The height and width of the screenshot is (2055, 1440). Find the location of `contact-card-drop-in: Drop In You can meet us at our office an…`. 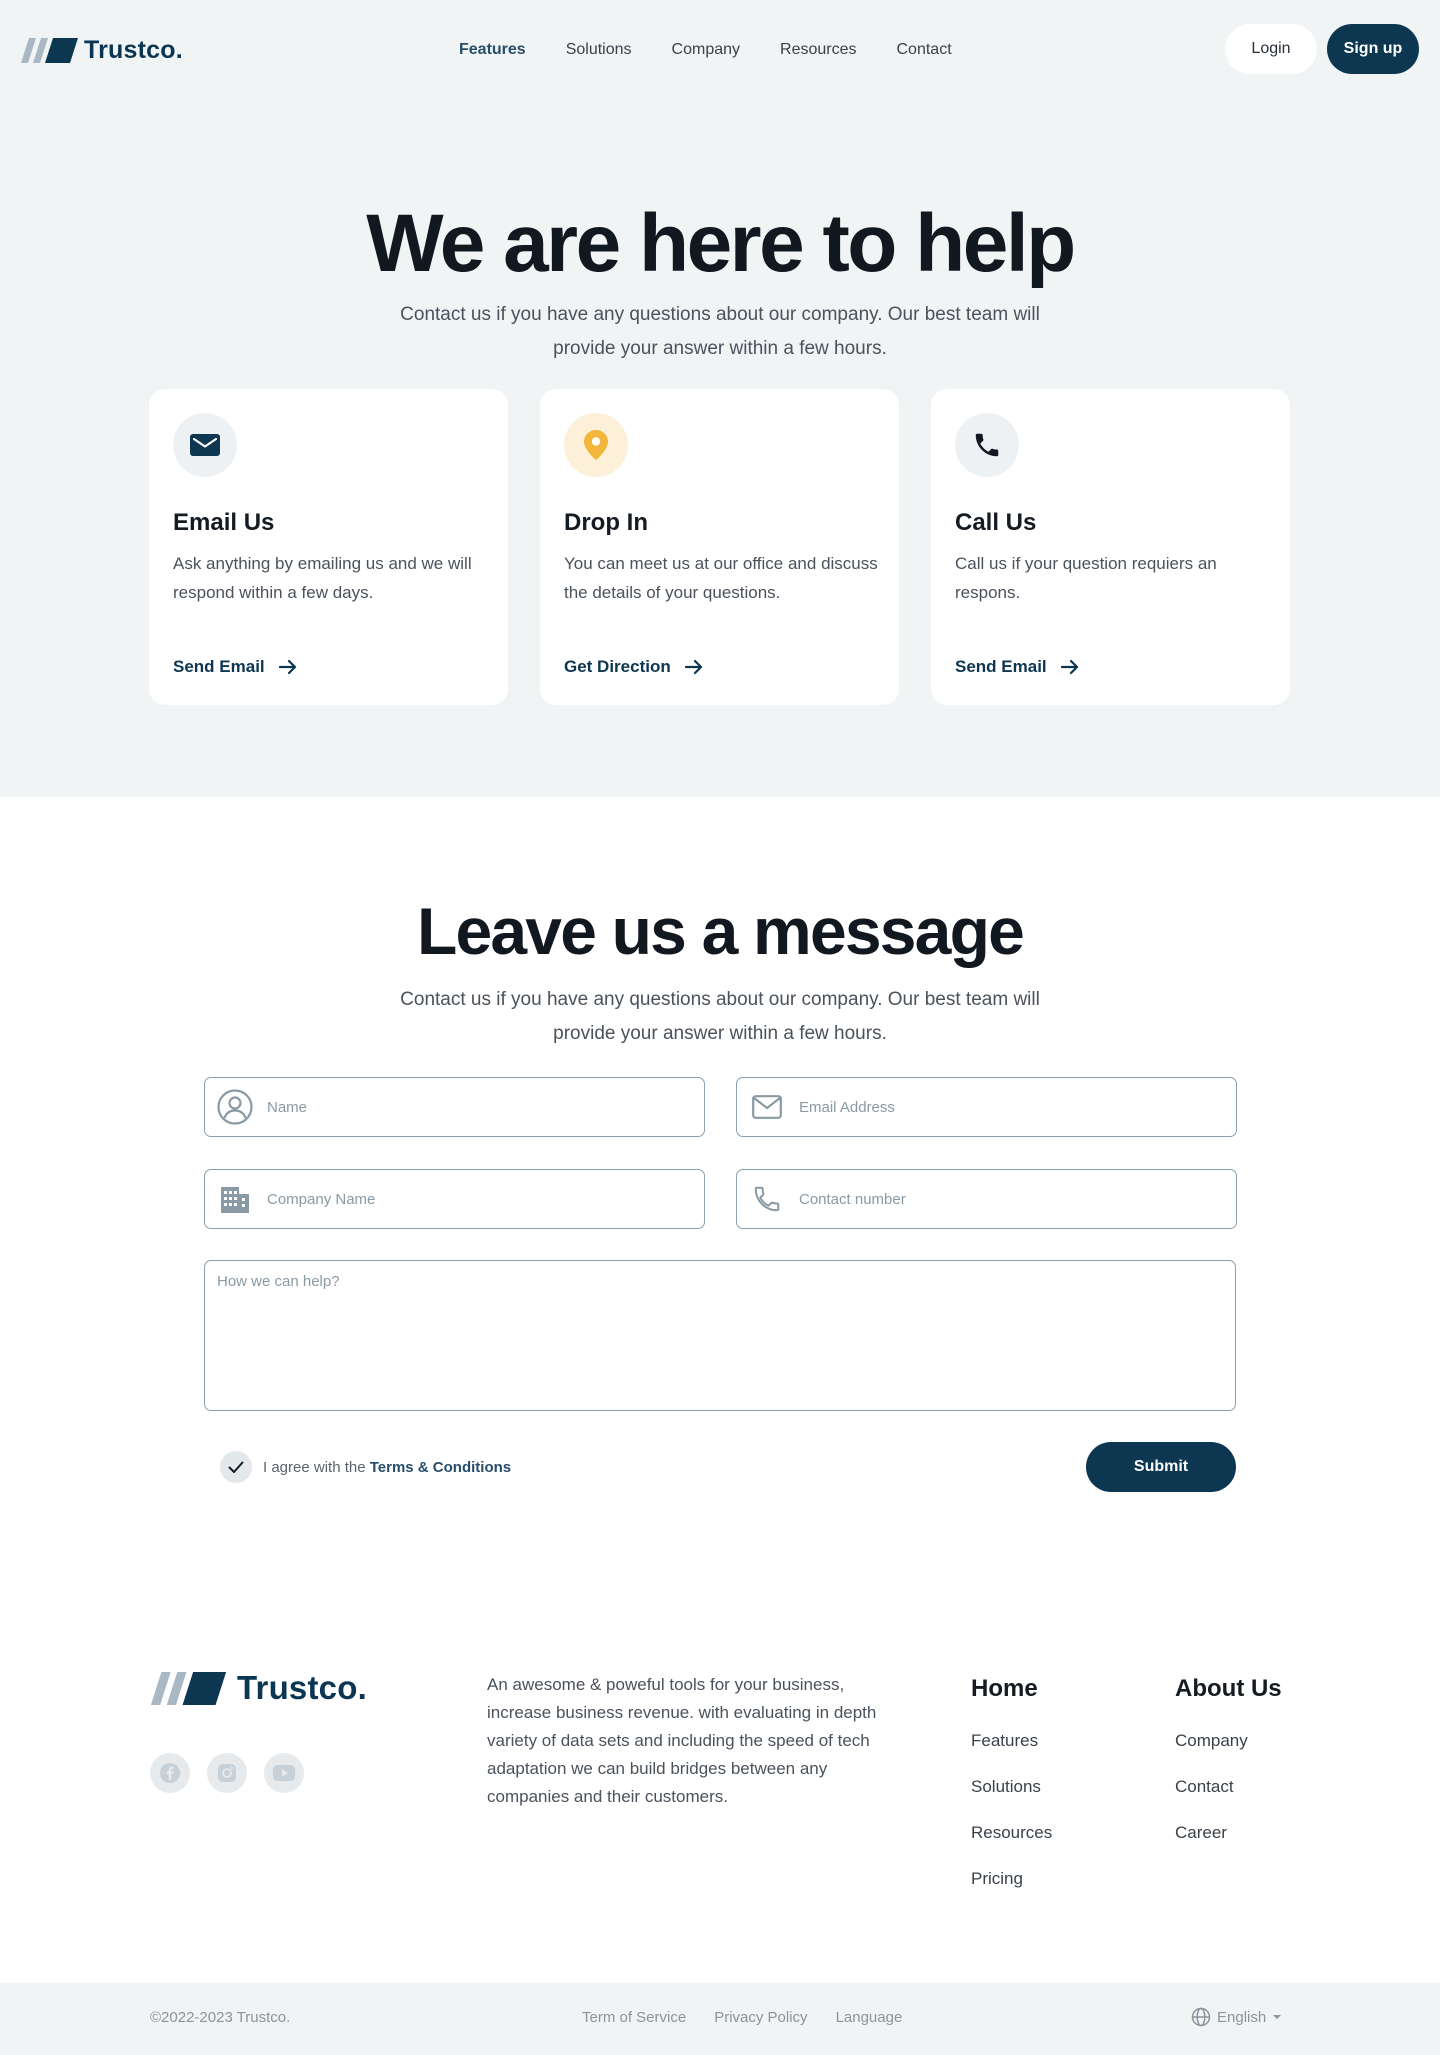

contact-card-drop-in: Drop In You can meet us at our office an… is located at coordinates (719, 547).